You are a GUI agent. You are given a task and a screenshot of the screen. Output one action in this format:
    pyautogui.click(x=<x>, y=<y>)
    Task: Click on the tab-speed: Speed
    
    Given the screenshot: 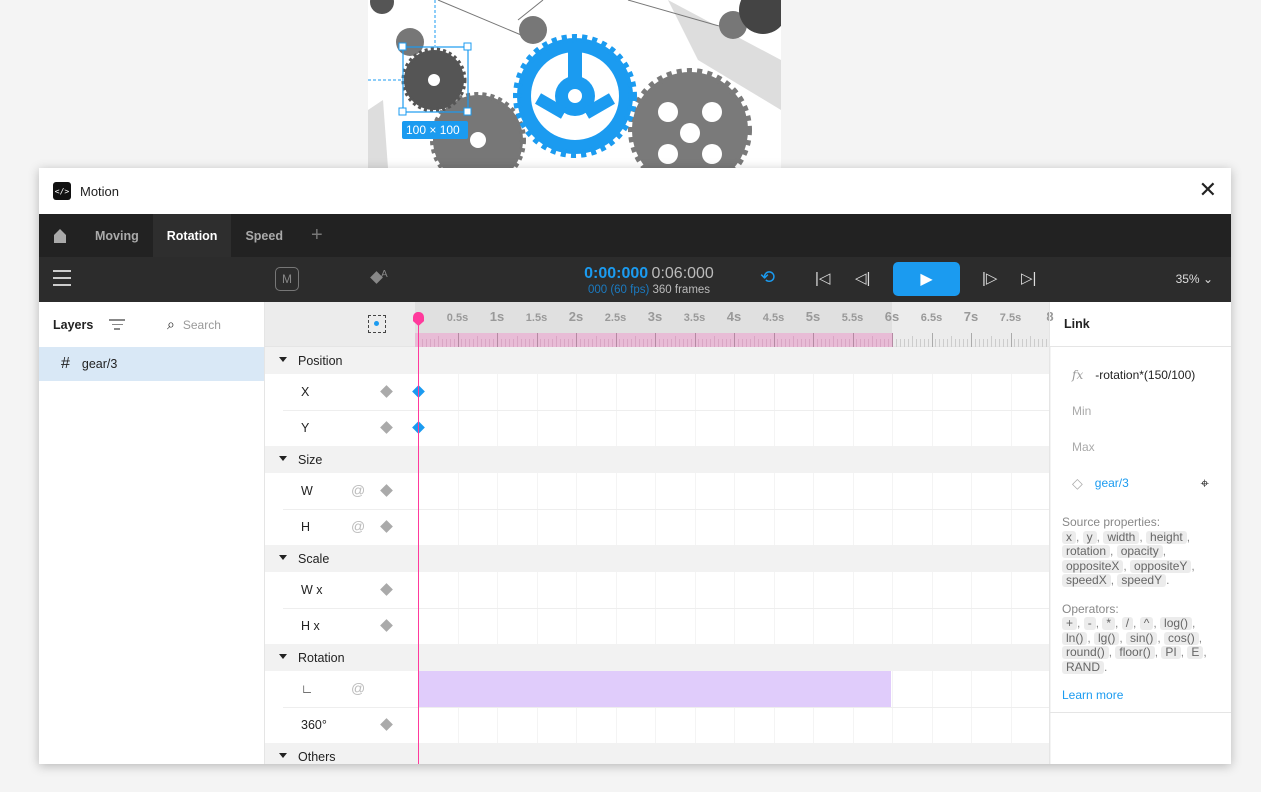 What is the action you would take?
    pyautogui.click(x=264, y=235)
    